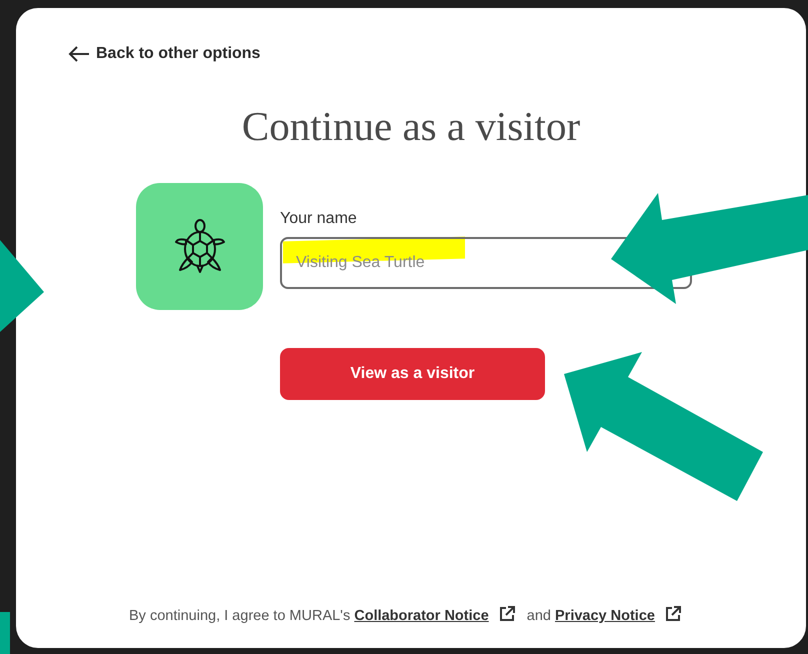 This screenshot has width=808, height=654. Describe the element at coordinates (318, 219) in the screenshot. I see `field-label: Your name` at that location.